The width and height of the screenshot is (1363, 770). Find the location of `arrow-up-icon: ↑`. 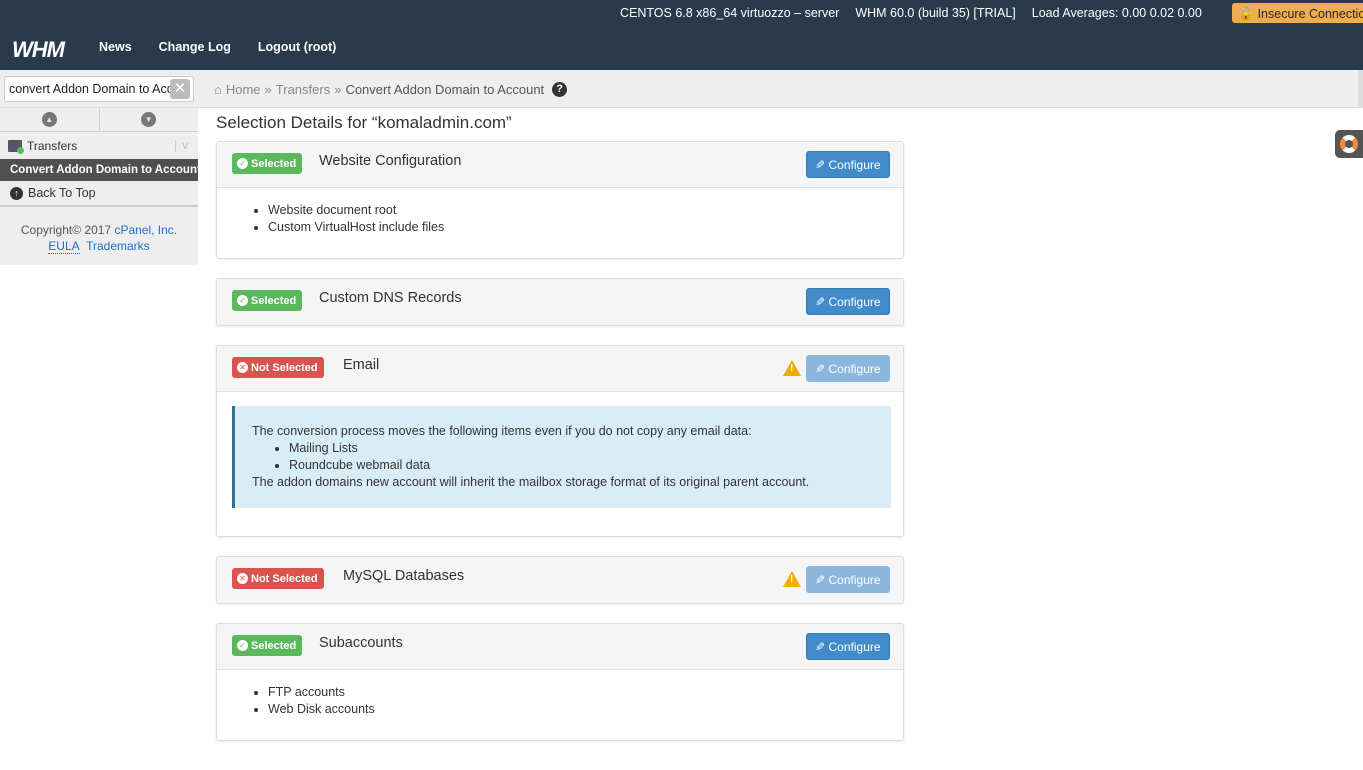

arrow-up-icon: ↑ is located at coordinates (16, 193).